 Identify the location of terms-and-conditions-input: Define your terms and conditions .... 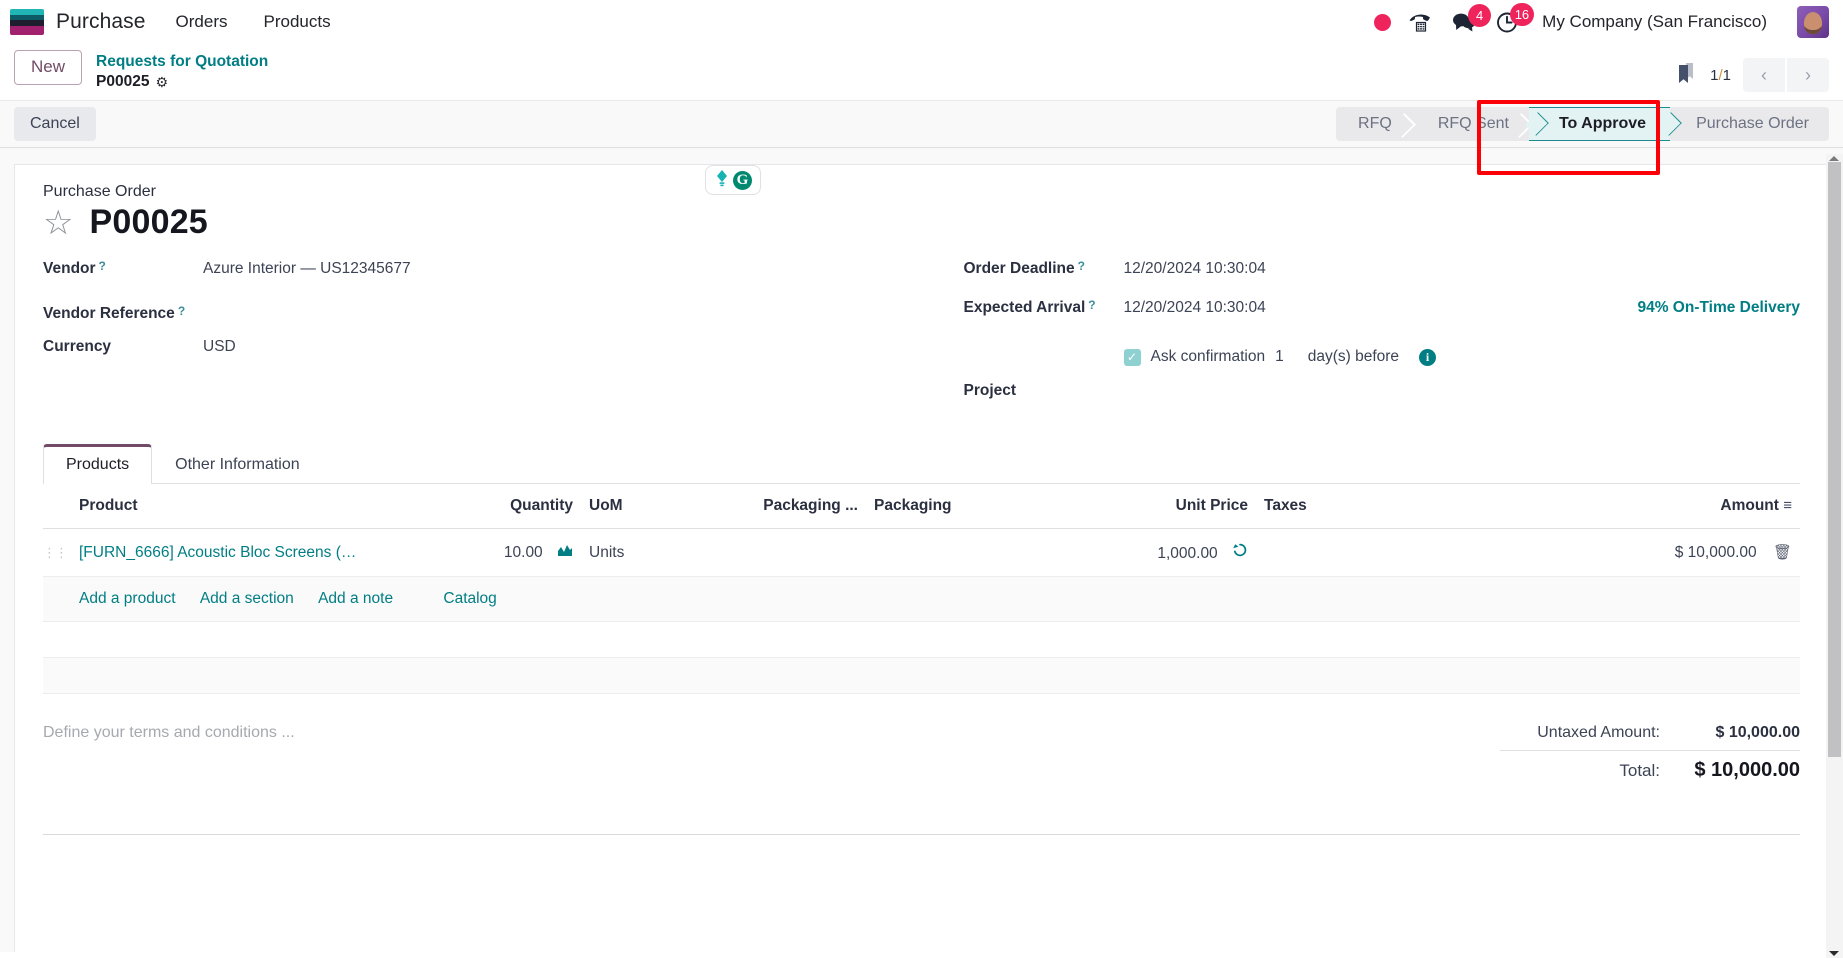
(771, 751).